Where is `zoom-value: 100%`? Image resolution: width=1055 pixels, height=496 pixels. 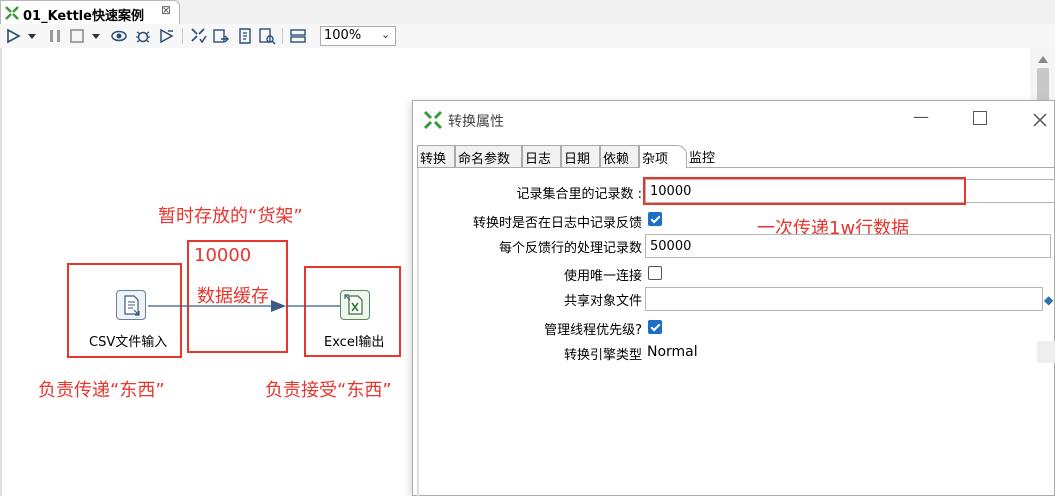 zoom-value: 100% is located at coordinates (343, 35).